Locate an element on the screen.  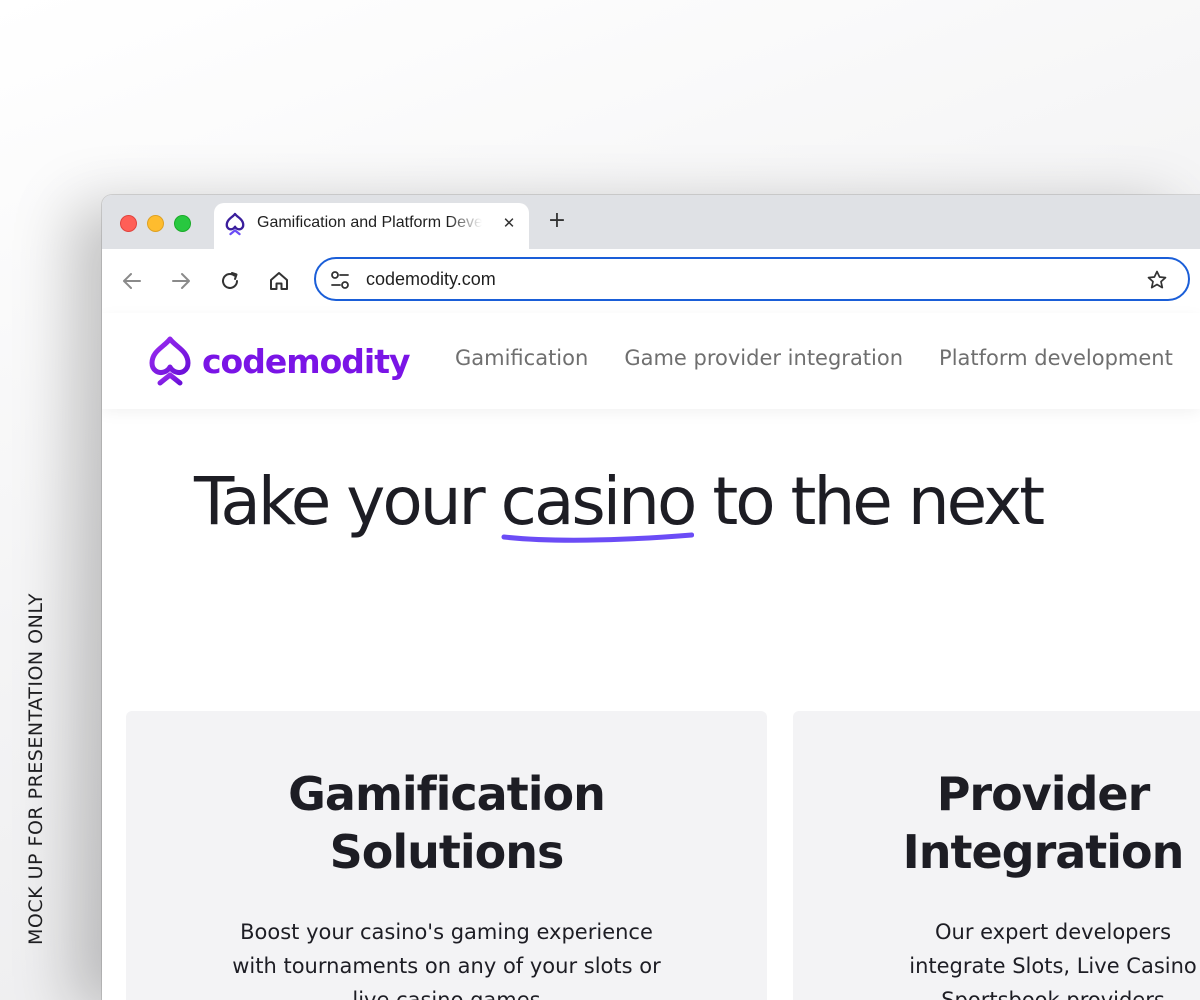
card-title-line: Integration is located at coordinates (1043, 852).